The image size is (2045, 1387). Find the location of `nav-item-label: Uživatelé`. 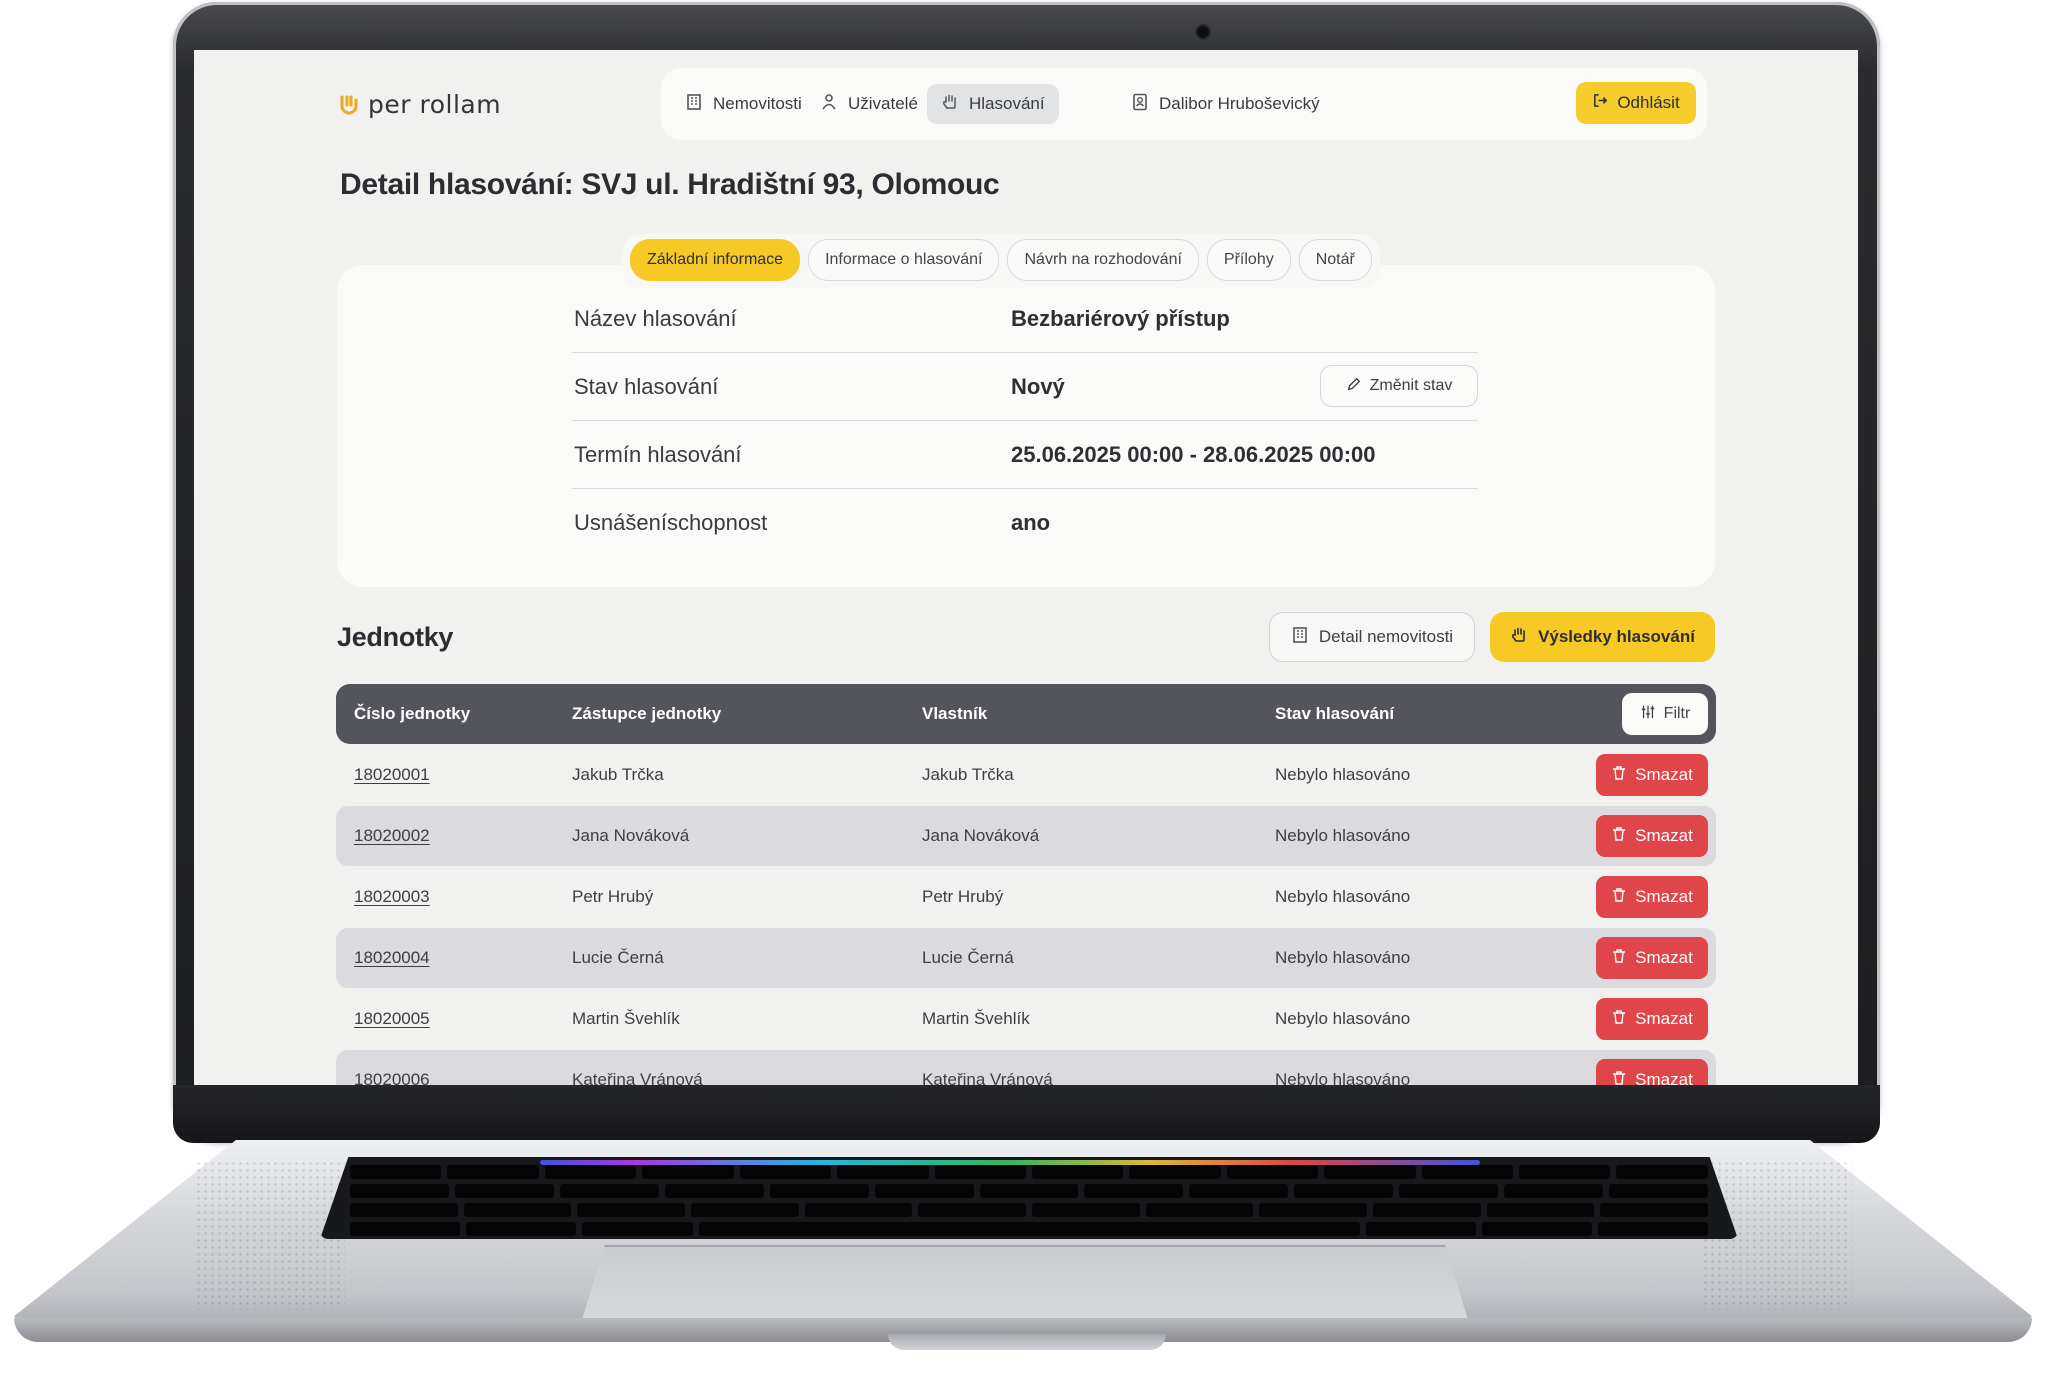

nav-item-label: Uživatelé is located at coordinates (883, 103).